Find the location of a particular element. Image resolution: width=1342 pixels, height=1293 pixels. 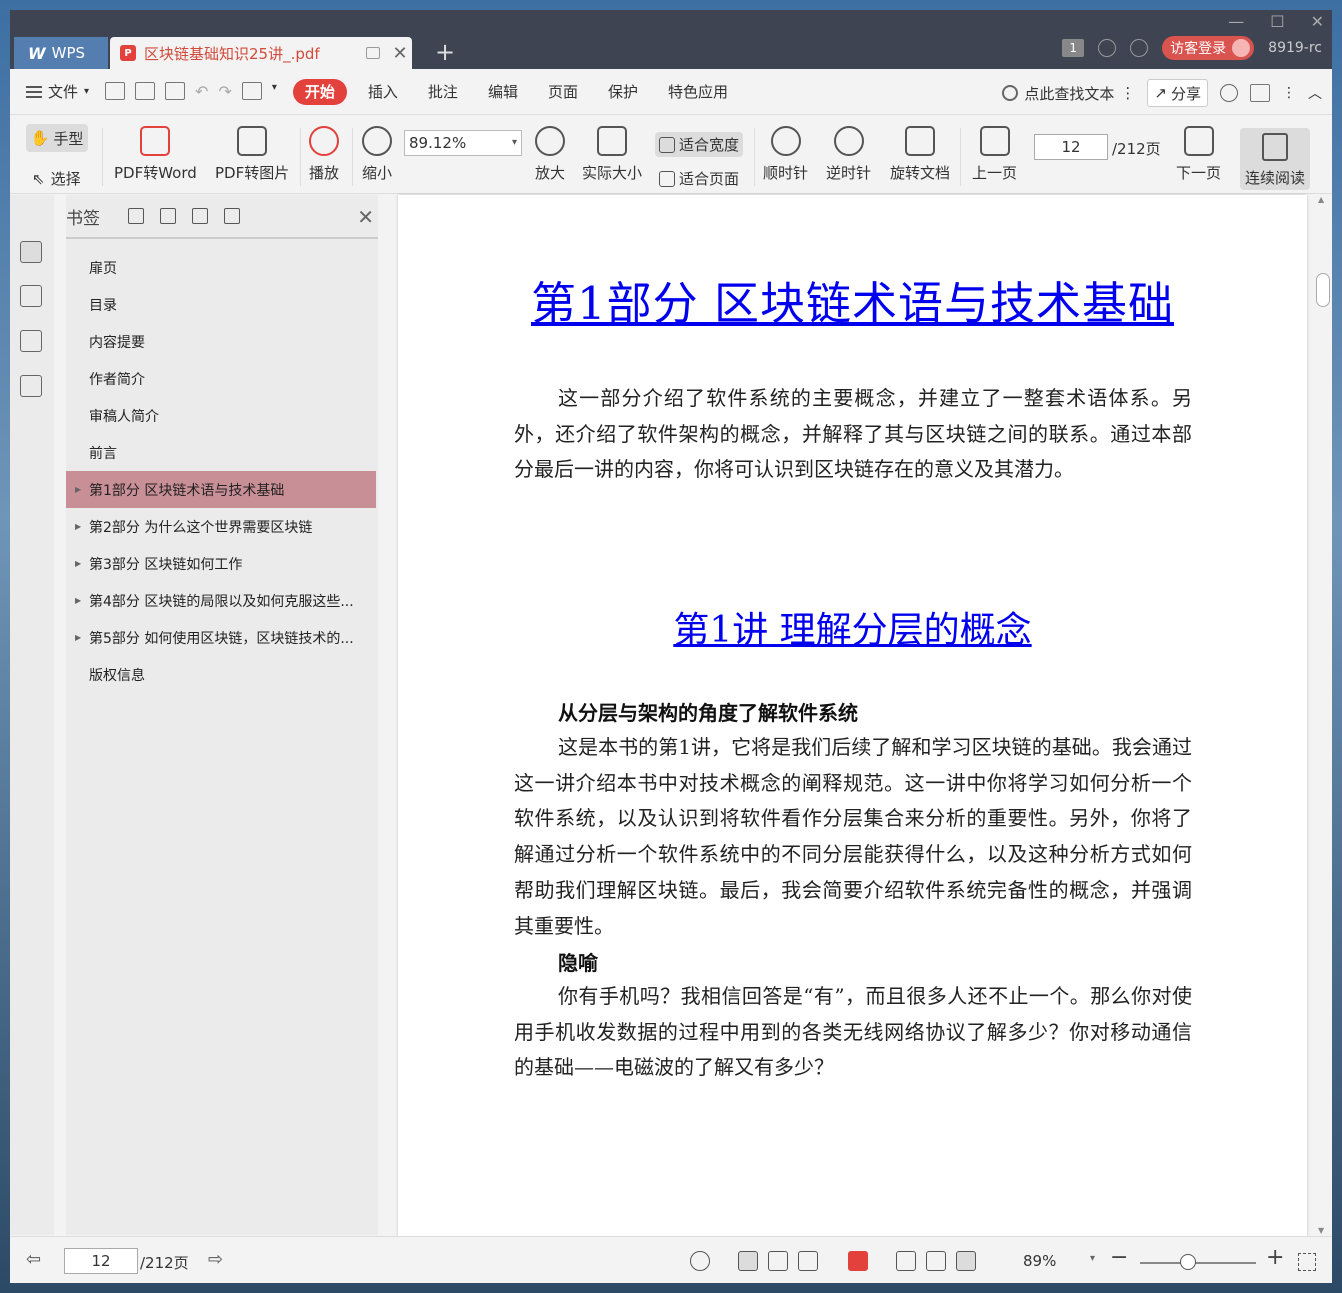

continuous-view-icon is located at coordinates (748, 1261).